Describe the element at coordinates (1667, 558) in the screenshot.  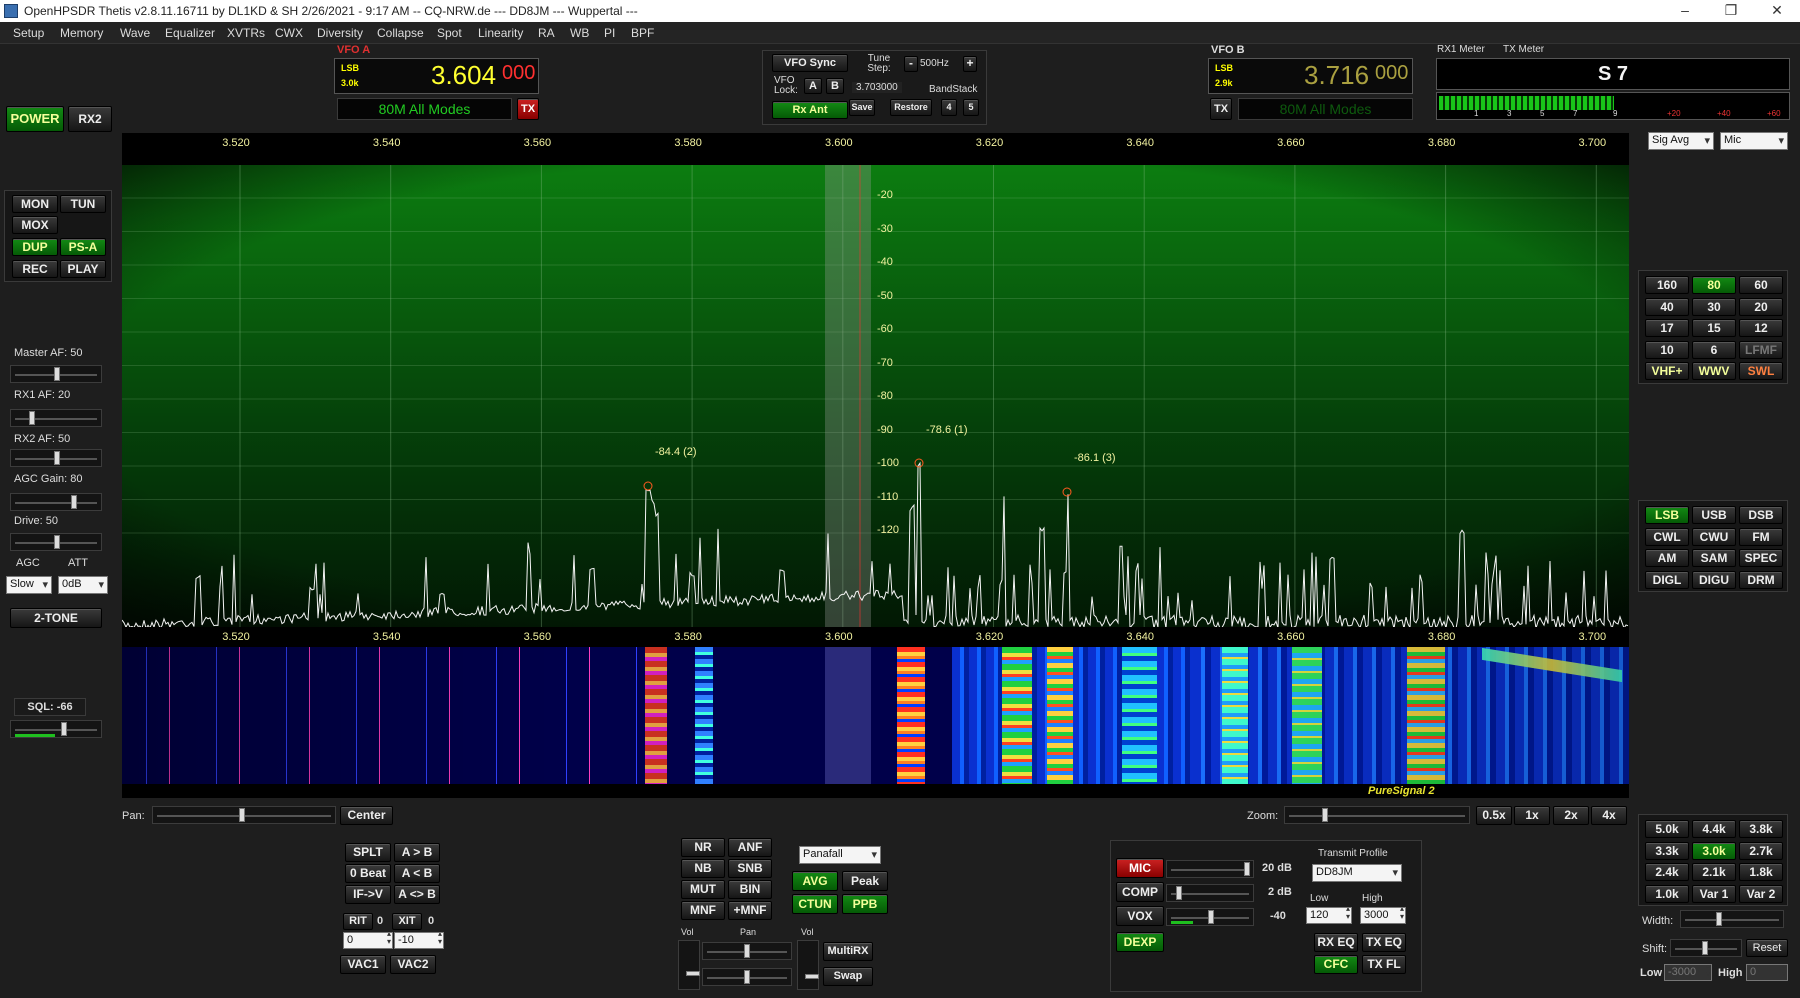
I see `mode-am-button: AM` at that location.